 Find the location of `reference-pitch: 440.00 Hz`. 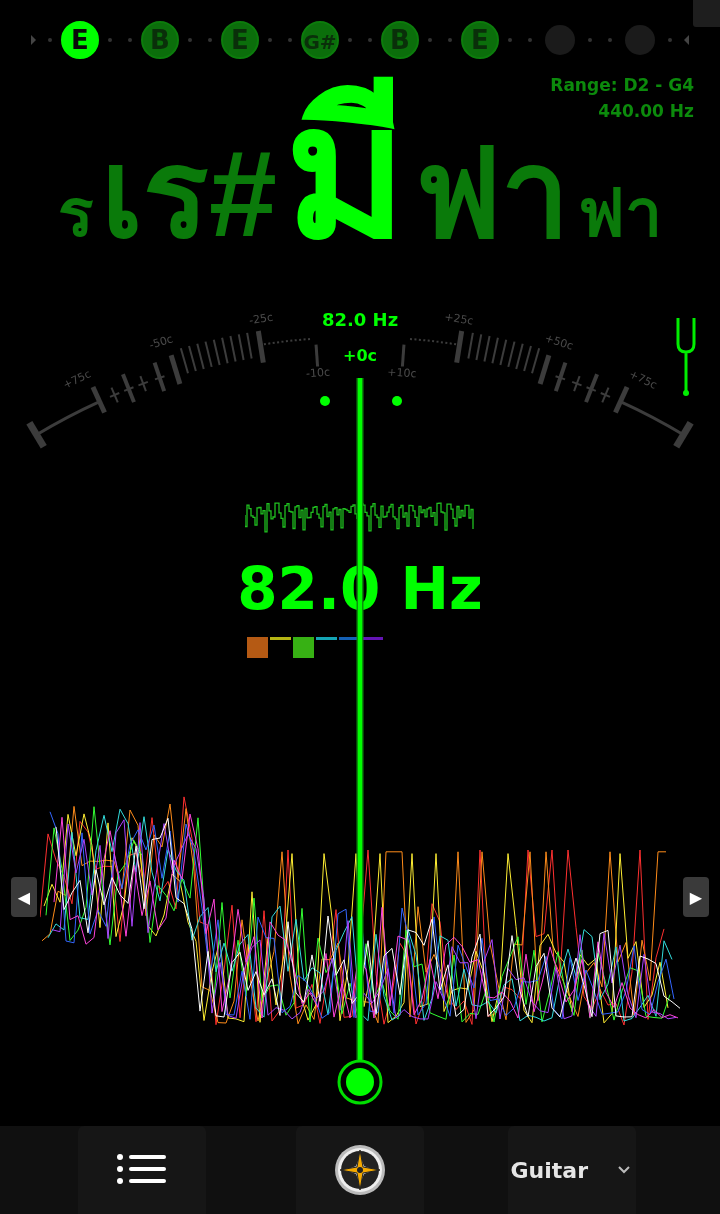

reference-pitch: 440.00 Hz is located at coordinates (646, 111).